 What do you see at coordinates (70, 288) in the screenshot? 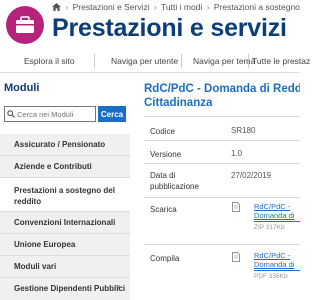
I see `sidebar-item-label: Gestione Dipendenti Pubblici` at bounding box center [70, 288].